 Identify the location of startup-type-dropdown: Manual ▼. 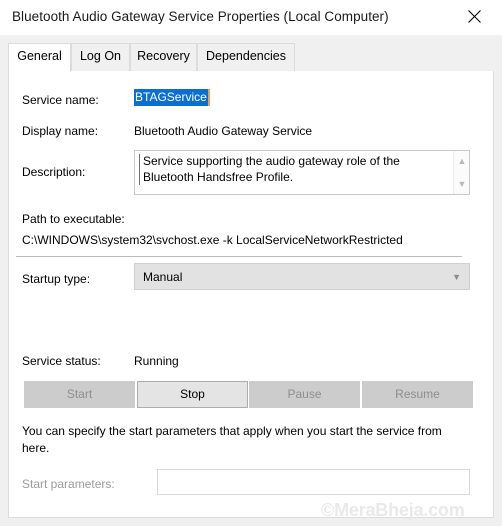
(302, 276).